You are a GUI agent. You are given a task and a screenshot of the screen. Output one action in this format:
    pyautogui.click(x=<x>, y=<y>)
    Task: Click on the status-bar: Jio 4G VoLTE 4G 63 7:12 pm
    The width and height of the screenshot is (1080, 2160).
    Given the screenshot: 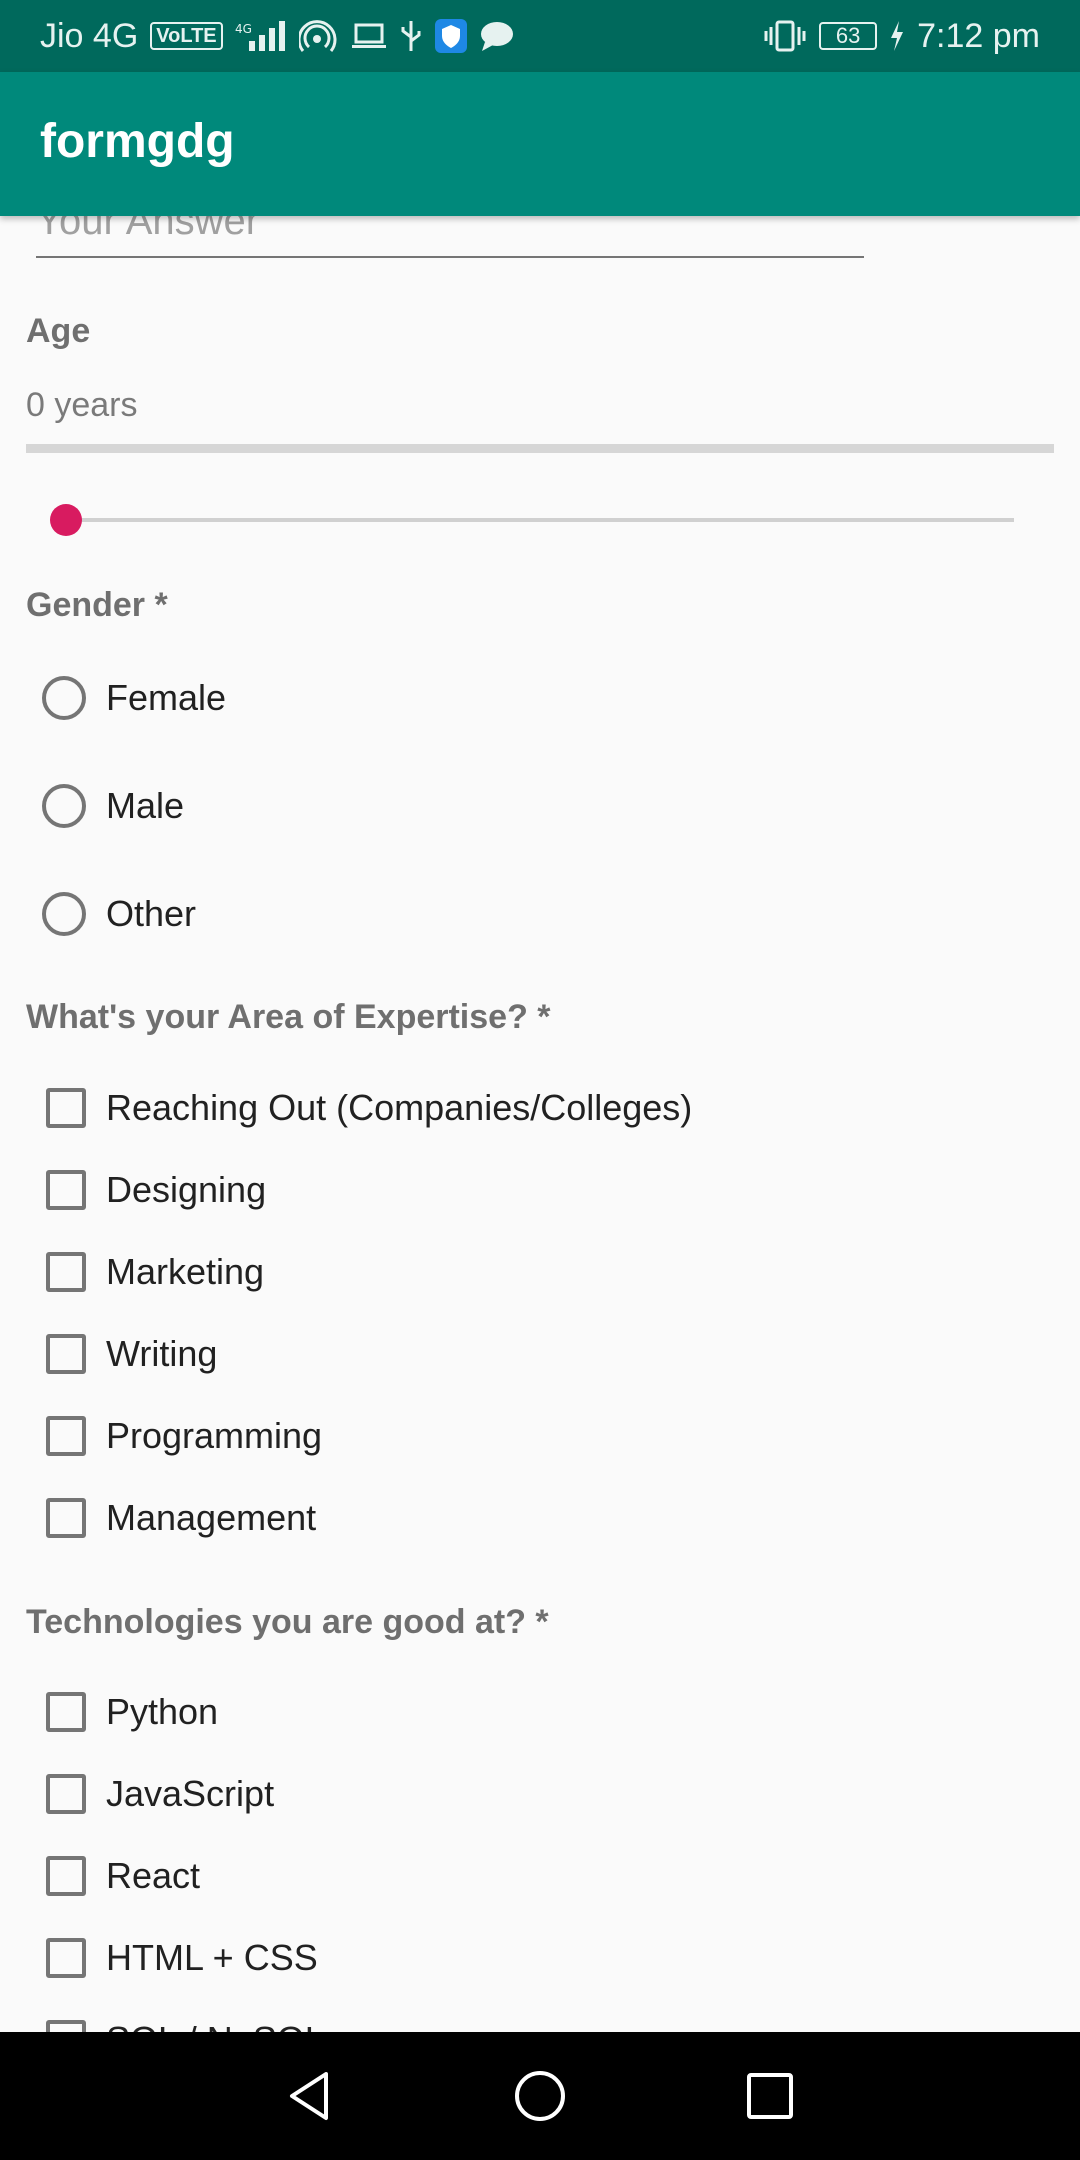 What is the action you would take?
    pyautogui.click(x=540, y=36)
    